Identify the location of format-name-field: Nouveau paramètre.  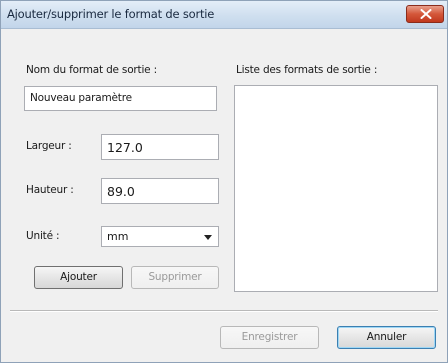
(120, 98).